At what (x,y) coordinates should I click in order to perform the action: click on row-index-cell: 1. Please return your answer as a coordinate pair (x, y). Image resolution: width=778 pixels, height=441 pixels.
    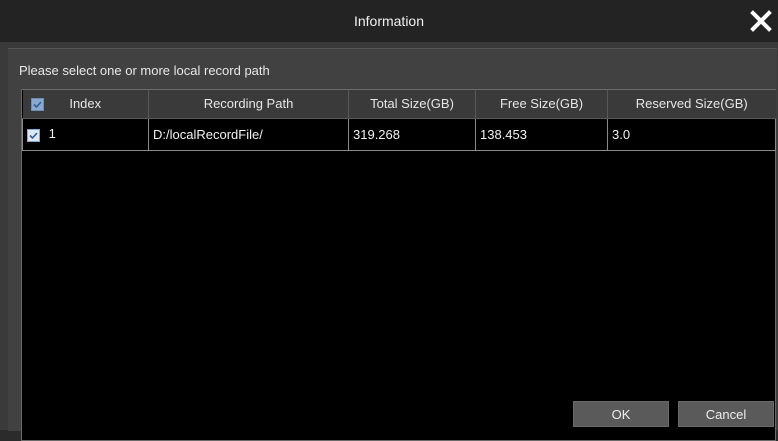
    Looking at the image, I should click on (85, 134).